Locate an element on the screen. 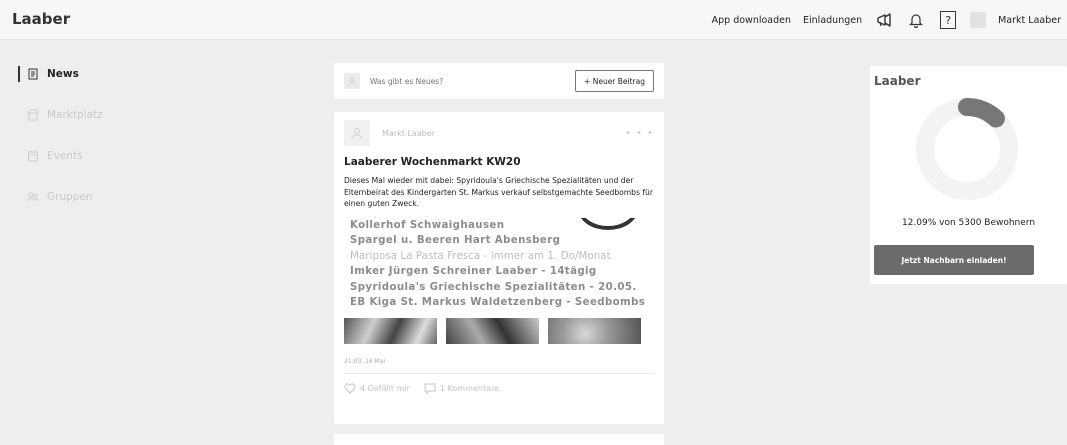 The height and width of the screenshot is (445, 1067). group-icon is located at coordinates (33, 197).